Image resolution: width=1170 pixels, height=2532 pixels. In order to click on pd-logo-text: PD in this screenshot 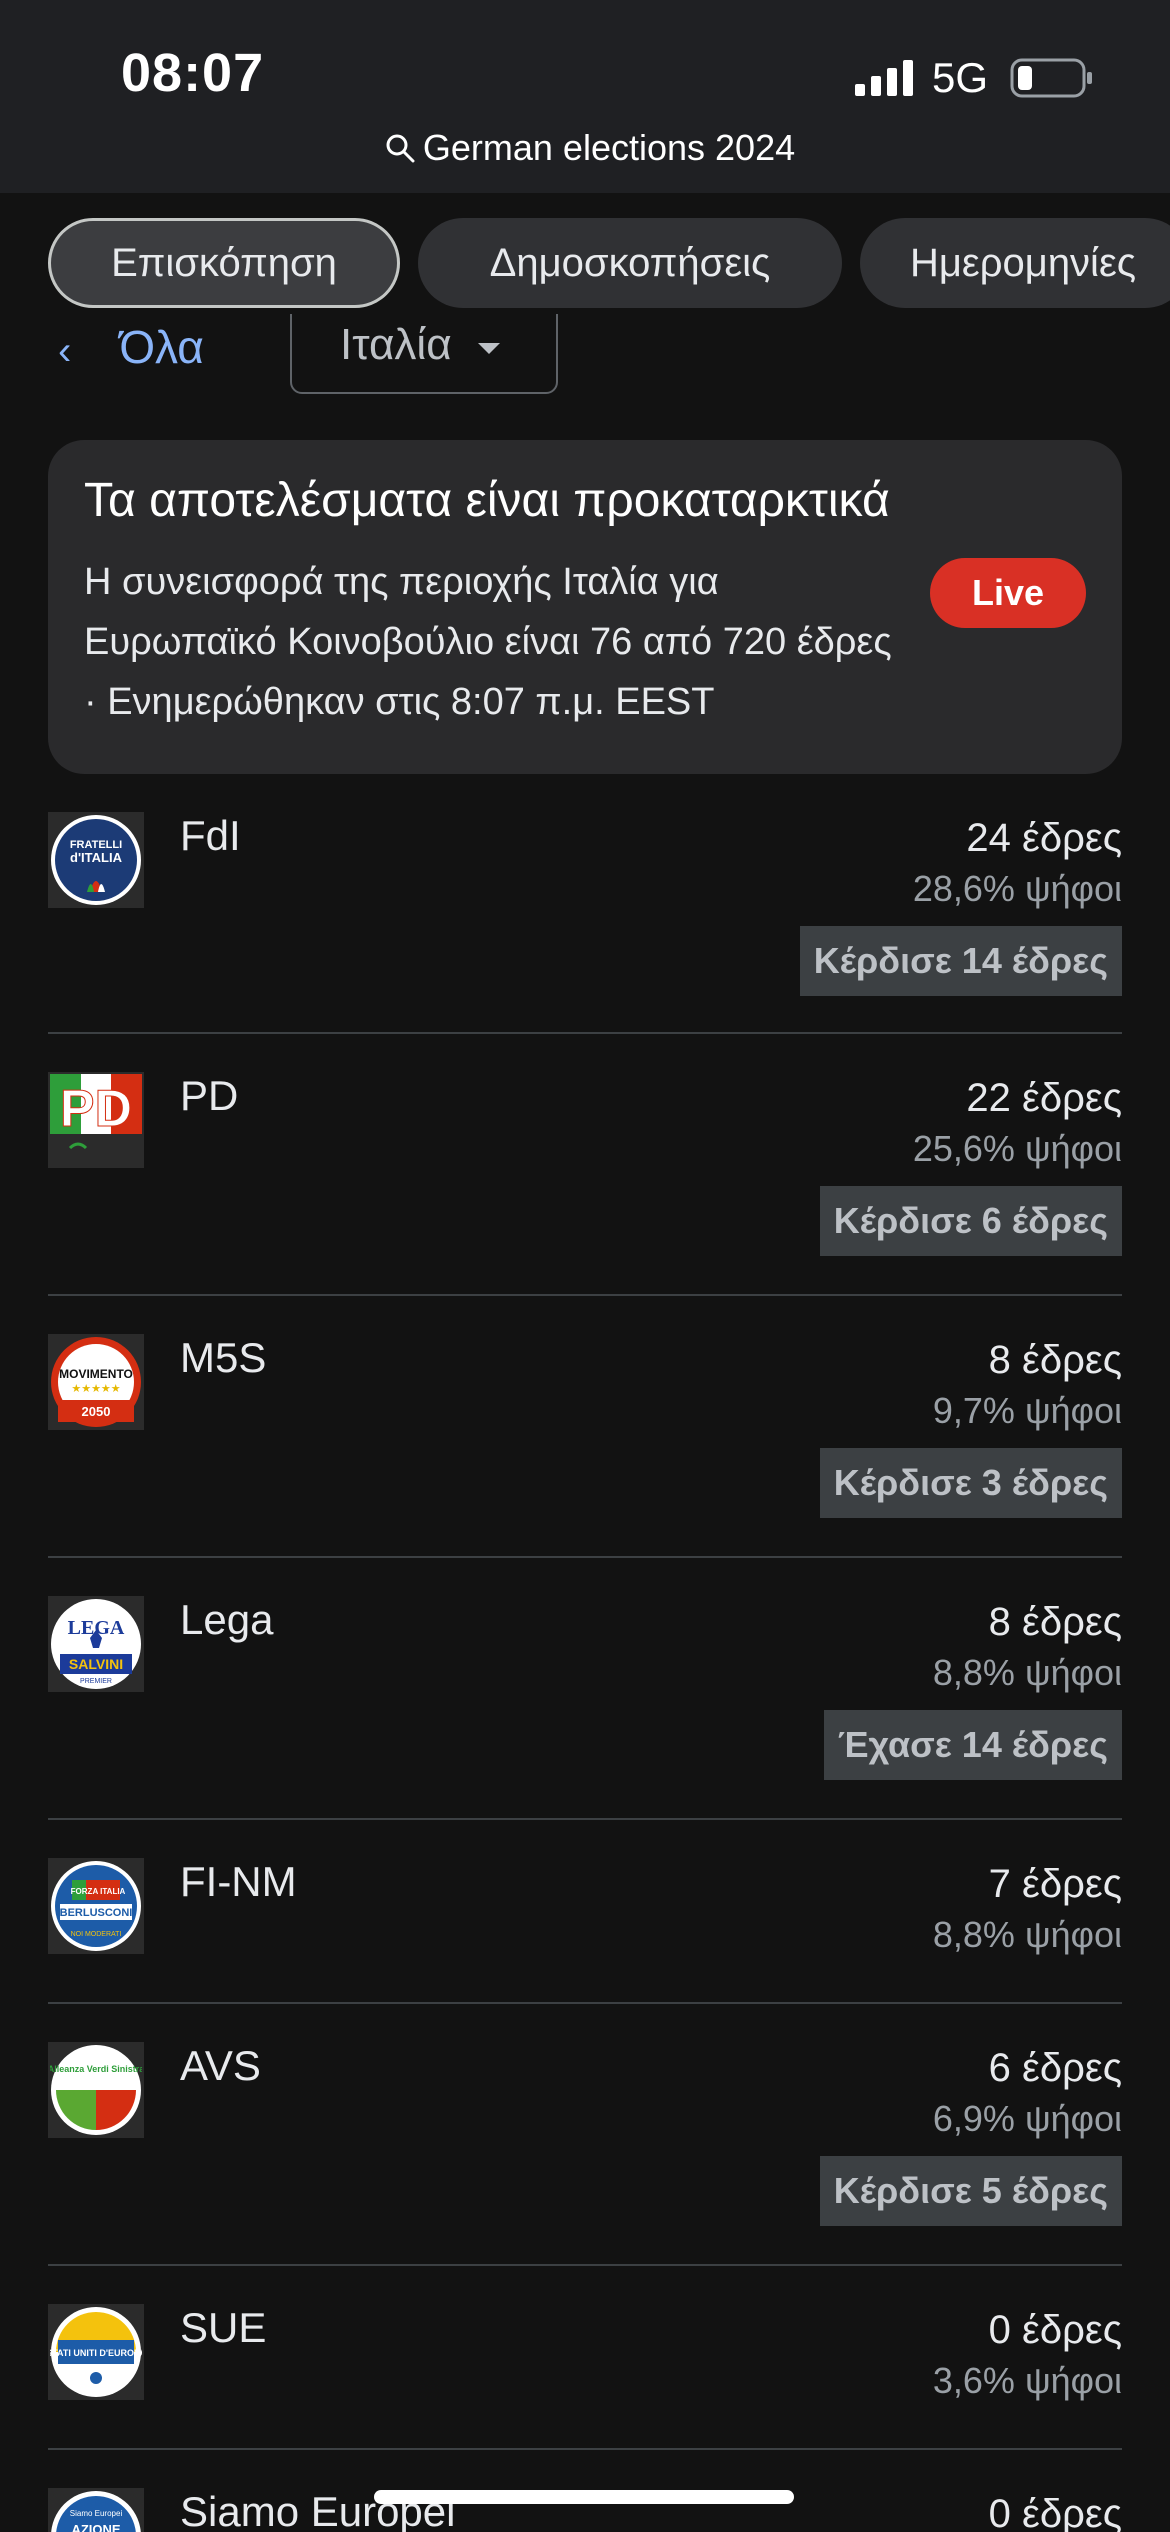, I will do `click(96, 1109)`.